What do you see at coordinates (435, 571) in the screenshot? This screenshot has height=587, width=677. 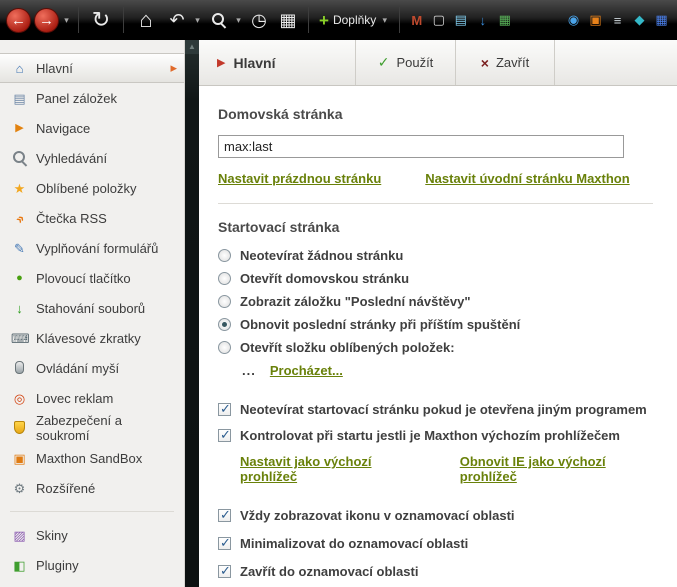 I see `checkbox-close-to-tray: Zavřít do oznamovací oblasti` at bounding box center [435, 571].